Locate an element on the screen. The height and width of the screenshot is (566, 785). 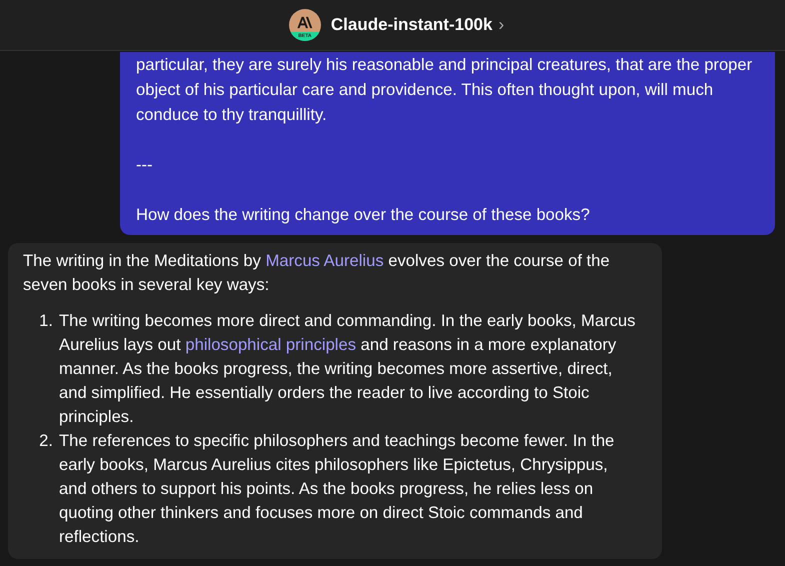
link: Marcus Aurelius is located at coordinates (325, 260).